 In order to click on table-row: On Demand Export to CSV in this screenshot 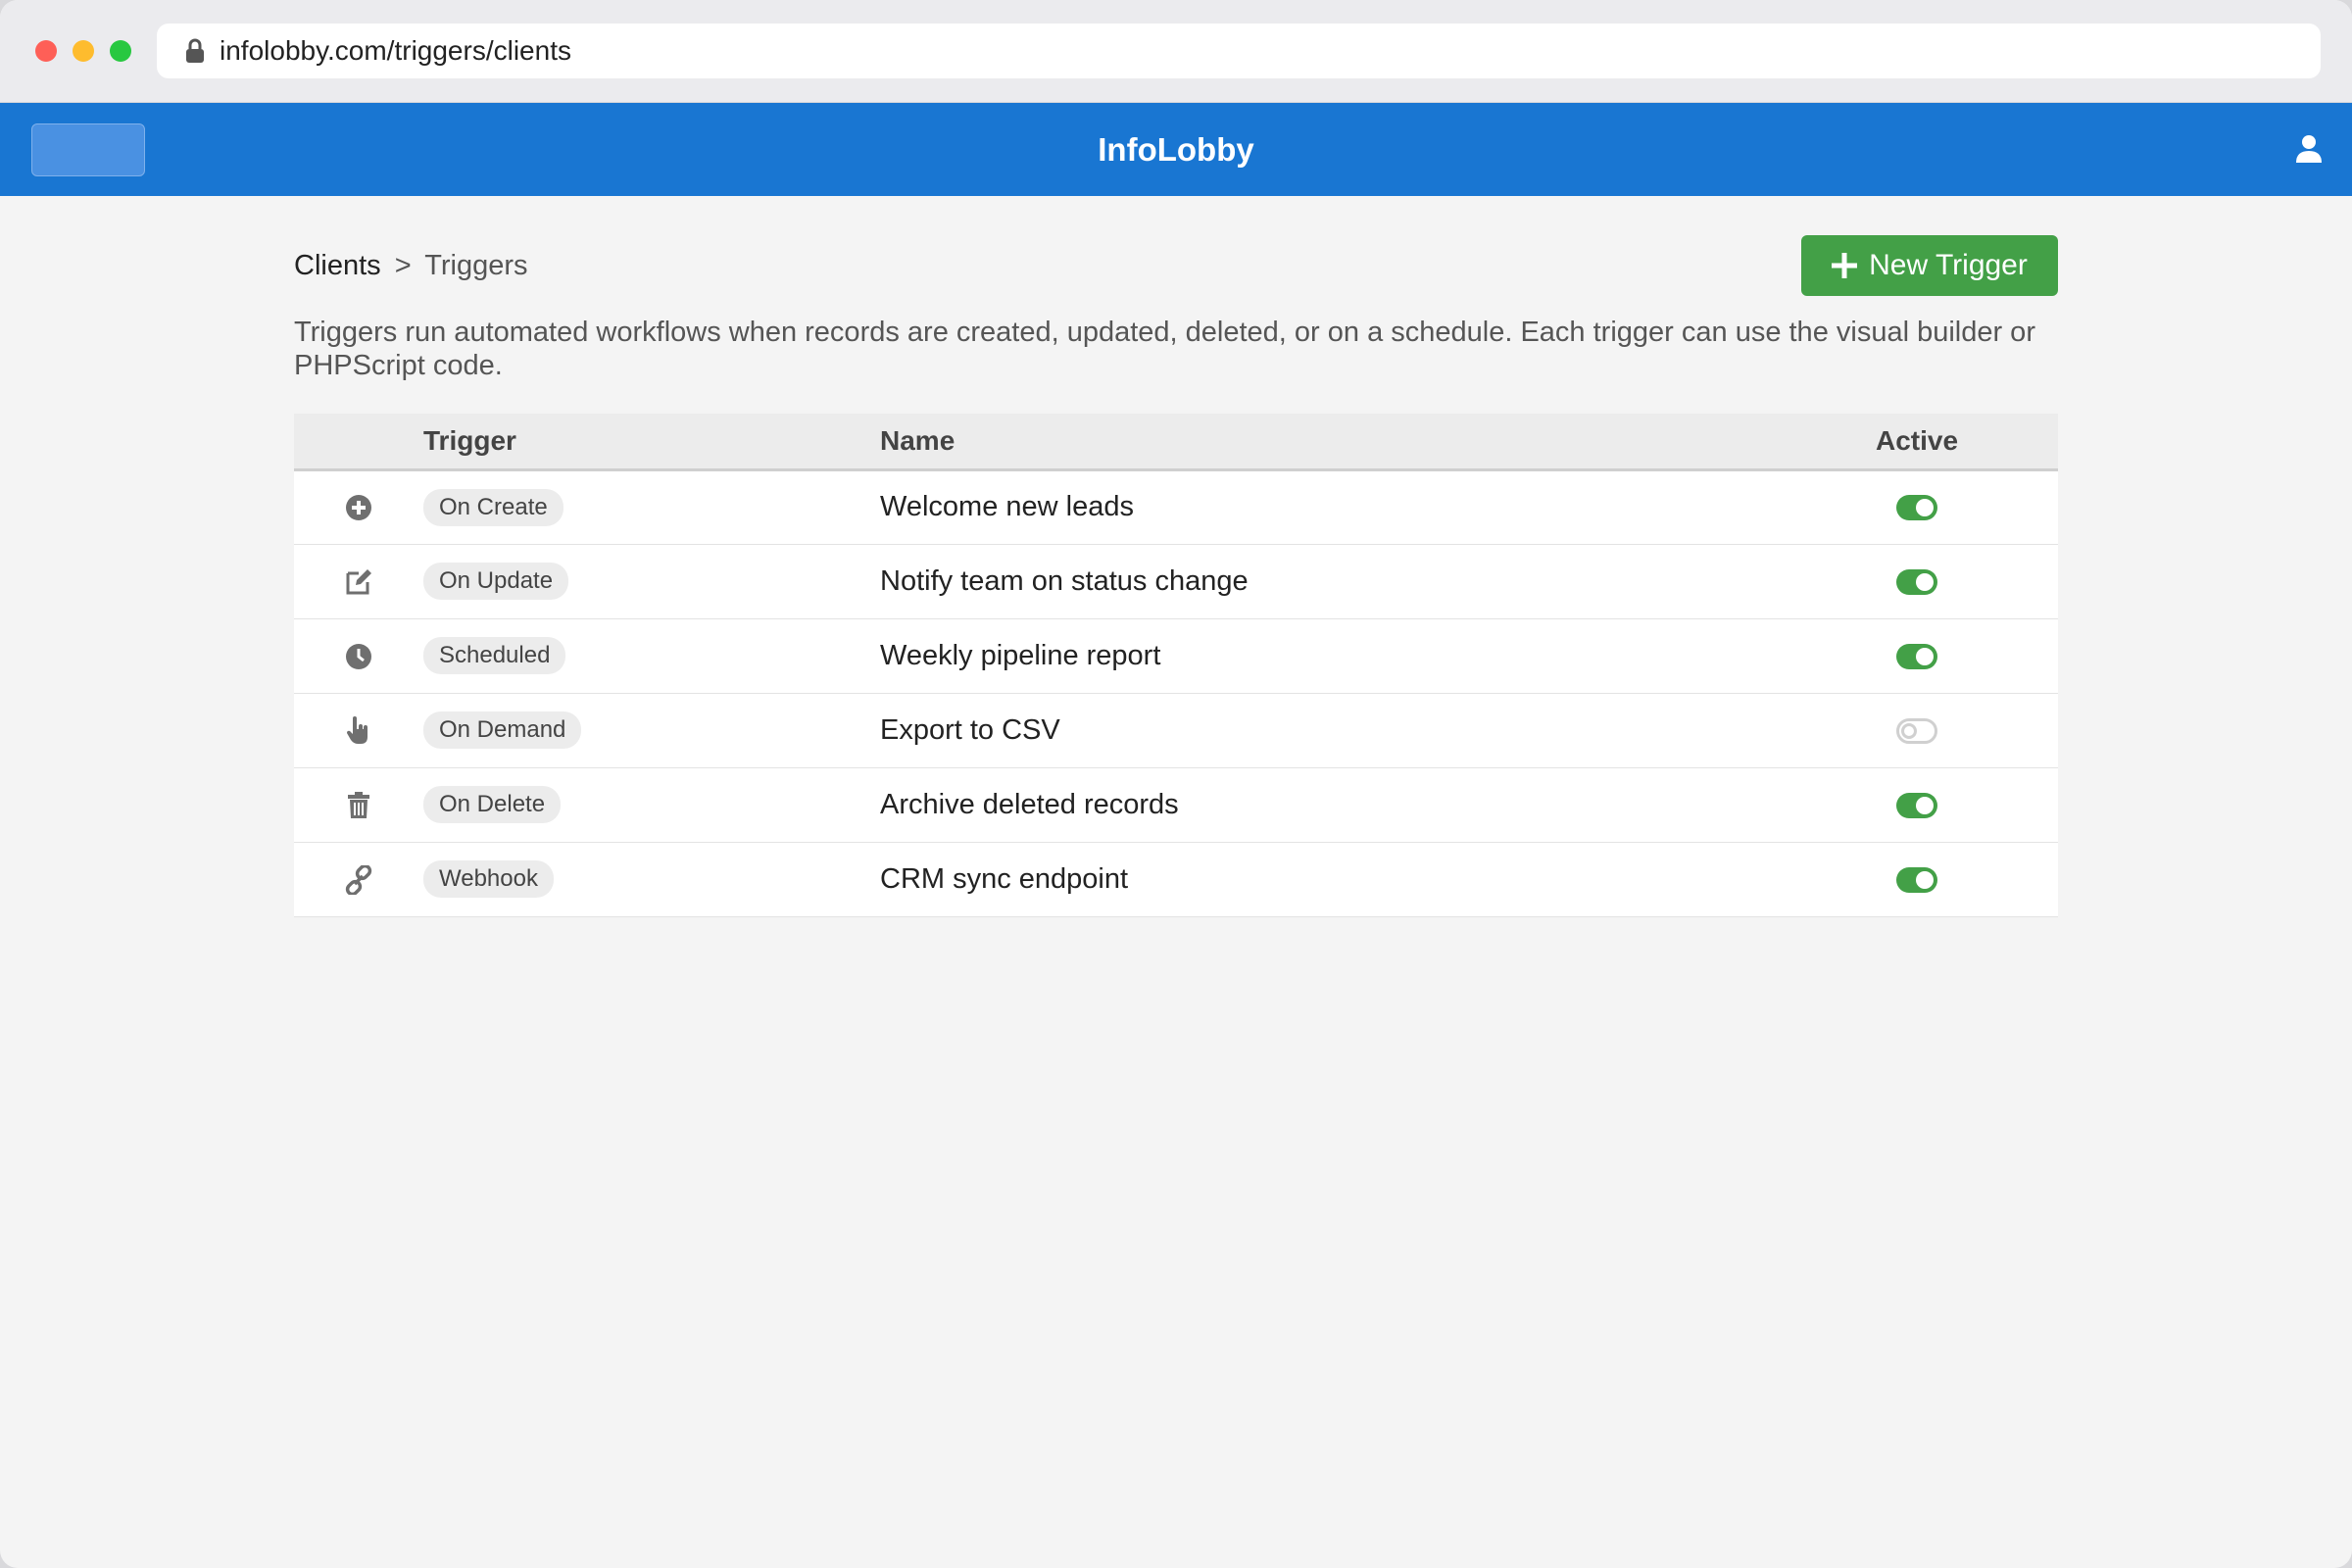, I will do `click(1176, 730)`.